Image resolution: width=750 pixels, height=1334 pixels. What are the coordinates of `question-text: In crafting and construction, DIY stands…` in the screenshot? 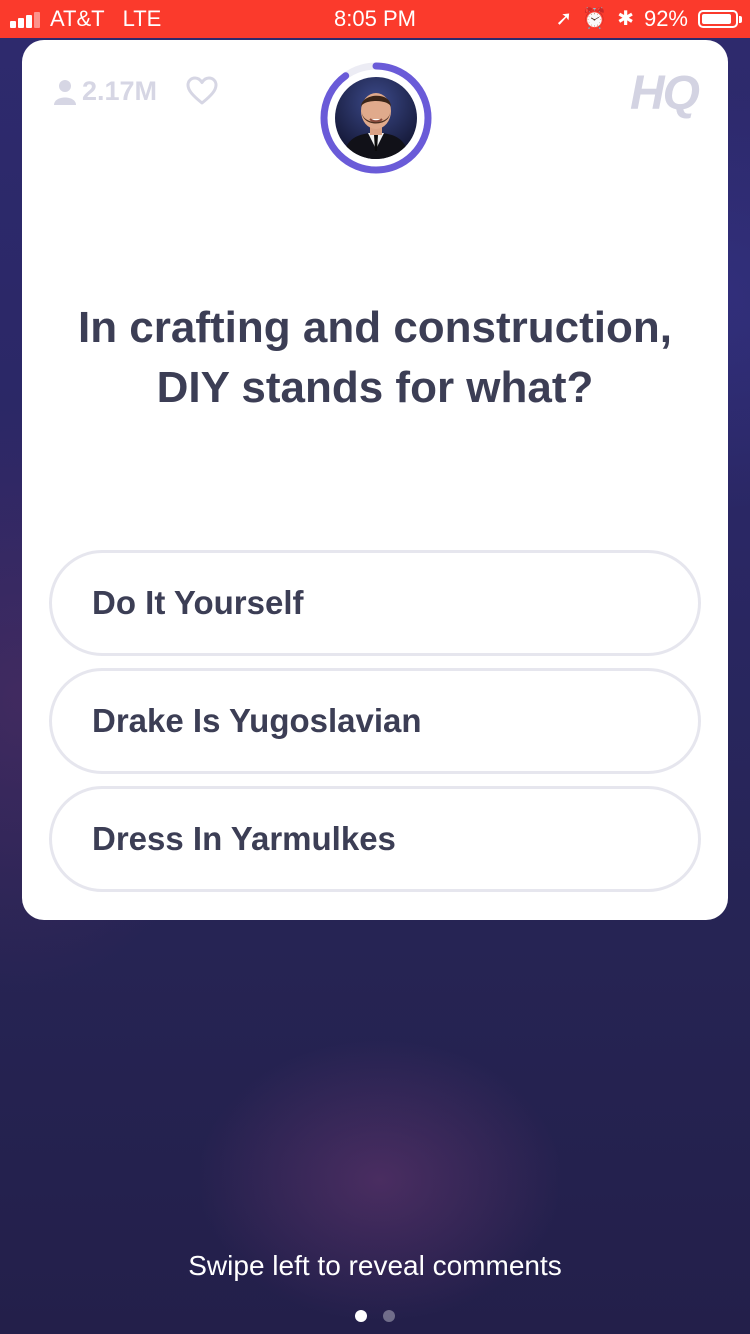 It's located at (375, 357).